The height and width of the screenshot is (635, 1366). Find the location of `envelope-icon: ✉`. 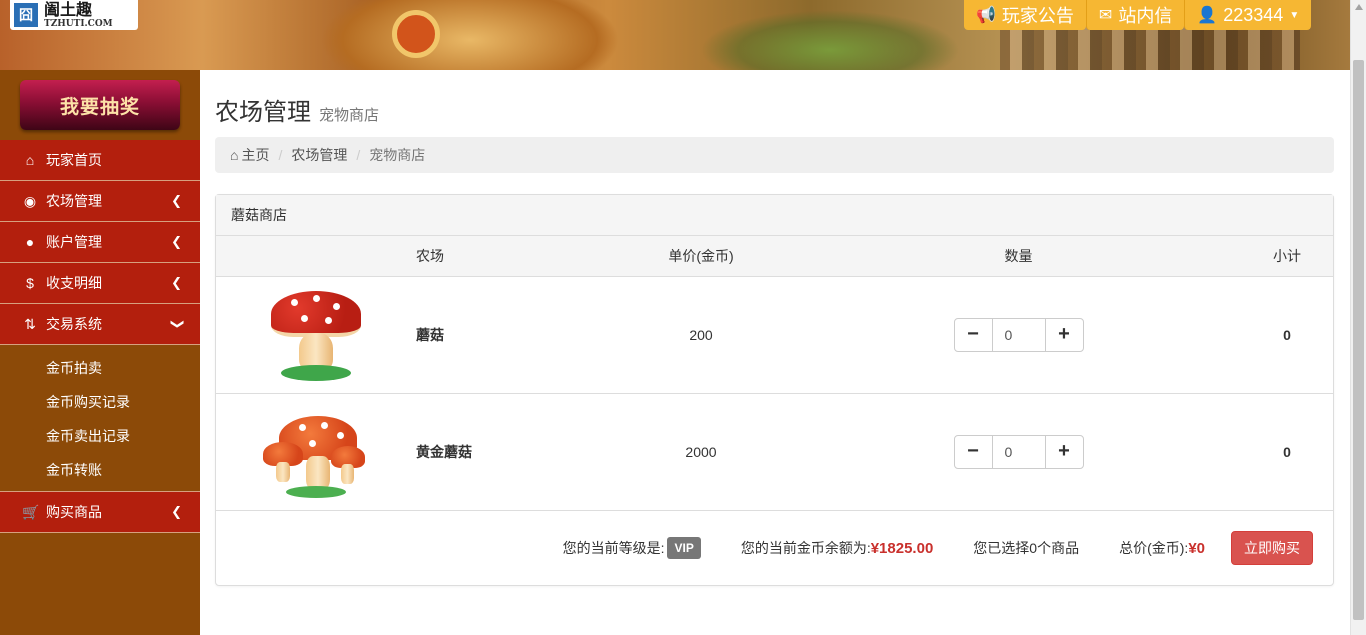

envelope-icon: ✉ is located at coordinates (1105, 15).